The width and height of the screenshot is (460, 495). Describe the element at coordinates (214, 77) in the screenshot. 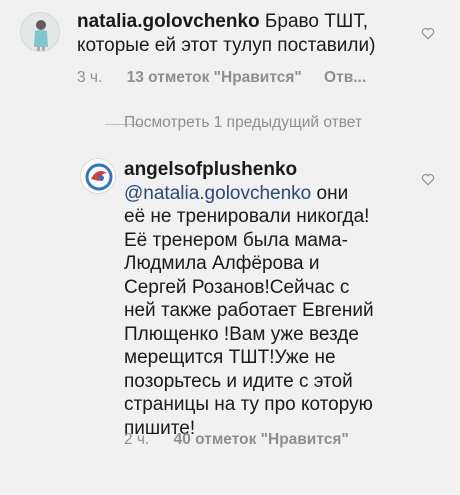

I see `likes-count: 13 отметок "Нравится"` at that location.